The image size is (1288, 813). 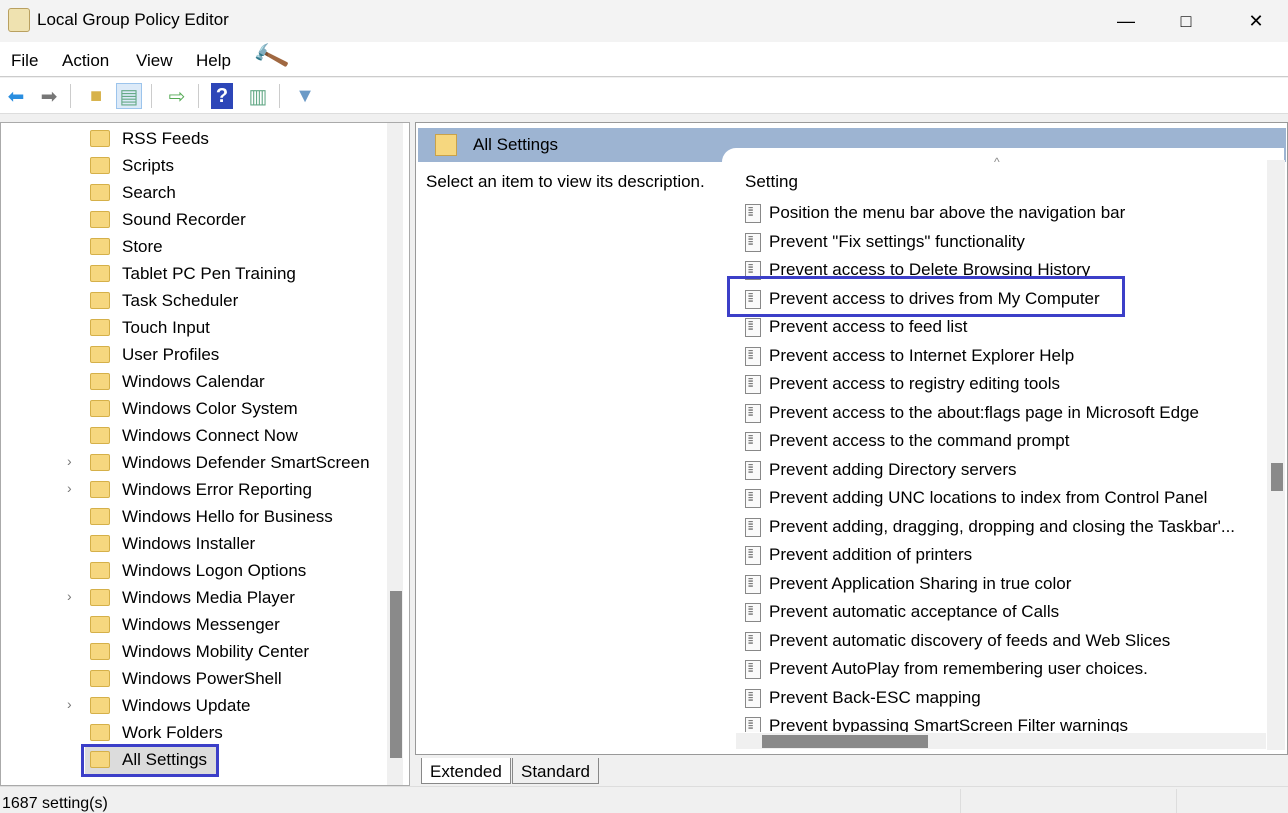 What do you see at coordinates (193, 381) in the screenshot?
I see `tree-item-label: Windows Calendar` at bounding box center [193, 381].